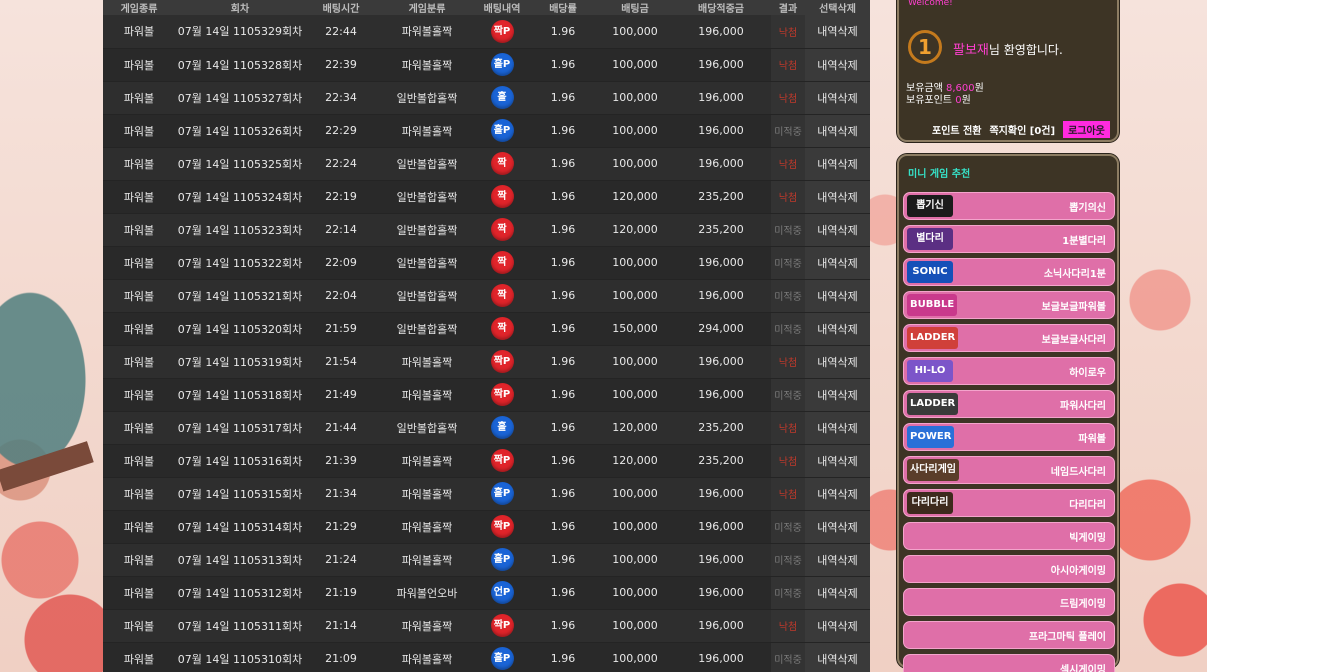 Image resolution: width=1327 pixels, height=672 pixels. What do you see at coordinates (1009, 536) in the screenshot?
I see `mini-game-item: 빅게이밍` at bounding box center [1009, 536].